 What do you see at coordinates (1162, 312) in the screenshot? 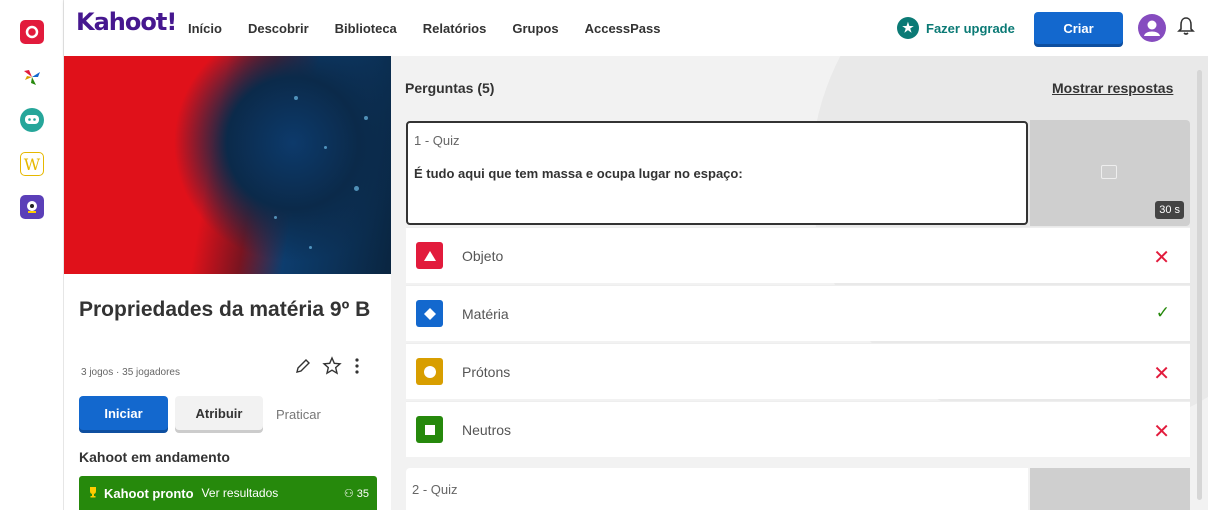
I see `correct-icon: ✓` at bounding box center [1162, 312].